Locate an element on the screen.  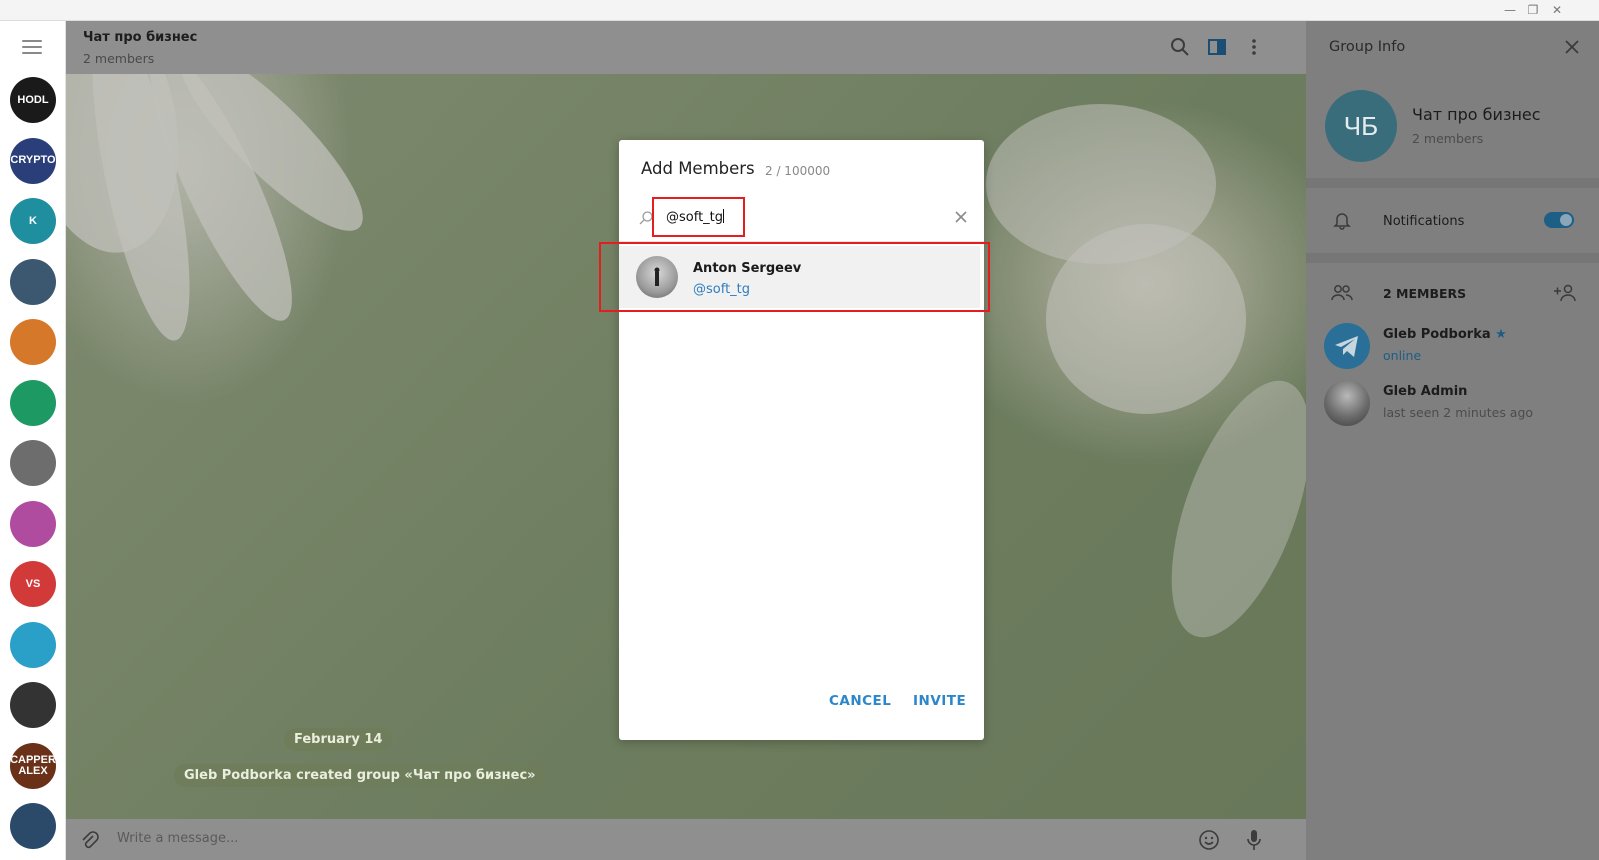
emoji-icon is located at coordinates (1209, 840).